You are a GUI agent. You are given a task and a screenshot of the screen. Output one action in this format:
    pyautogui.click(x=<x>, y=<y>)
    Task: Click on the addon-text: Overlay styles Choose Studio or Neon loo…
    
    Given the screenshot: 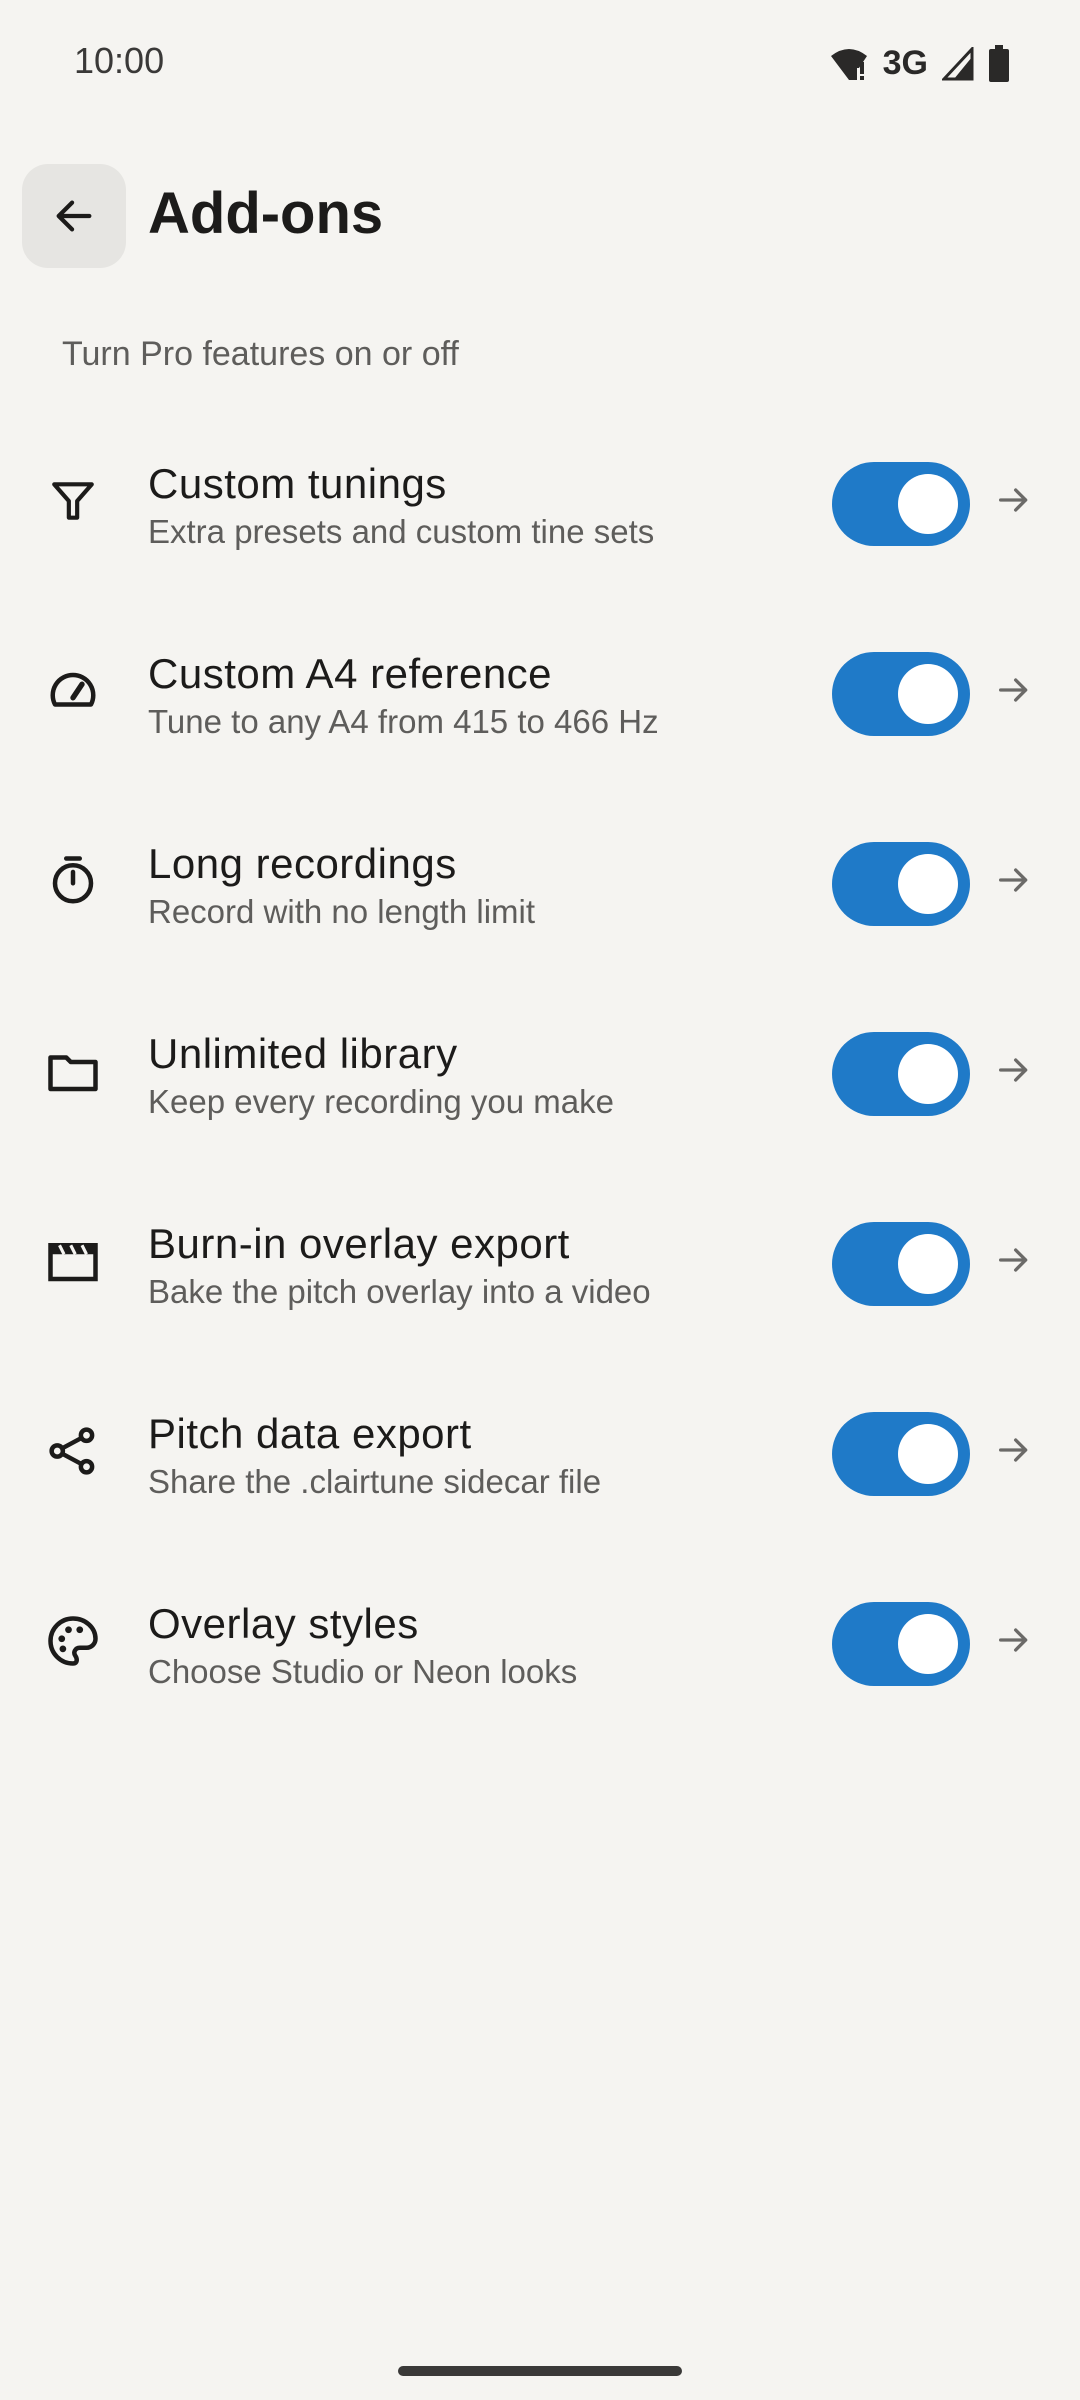 What is the action you would take?
    pyautogui.click(x=362, y=1646)
    